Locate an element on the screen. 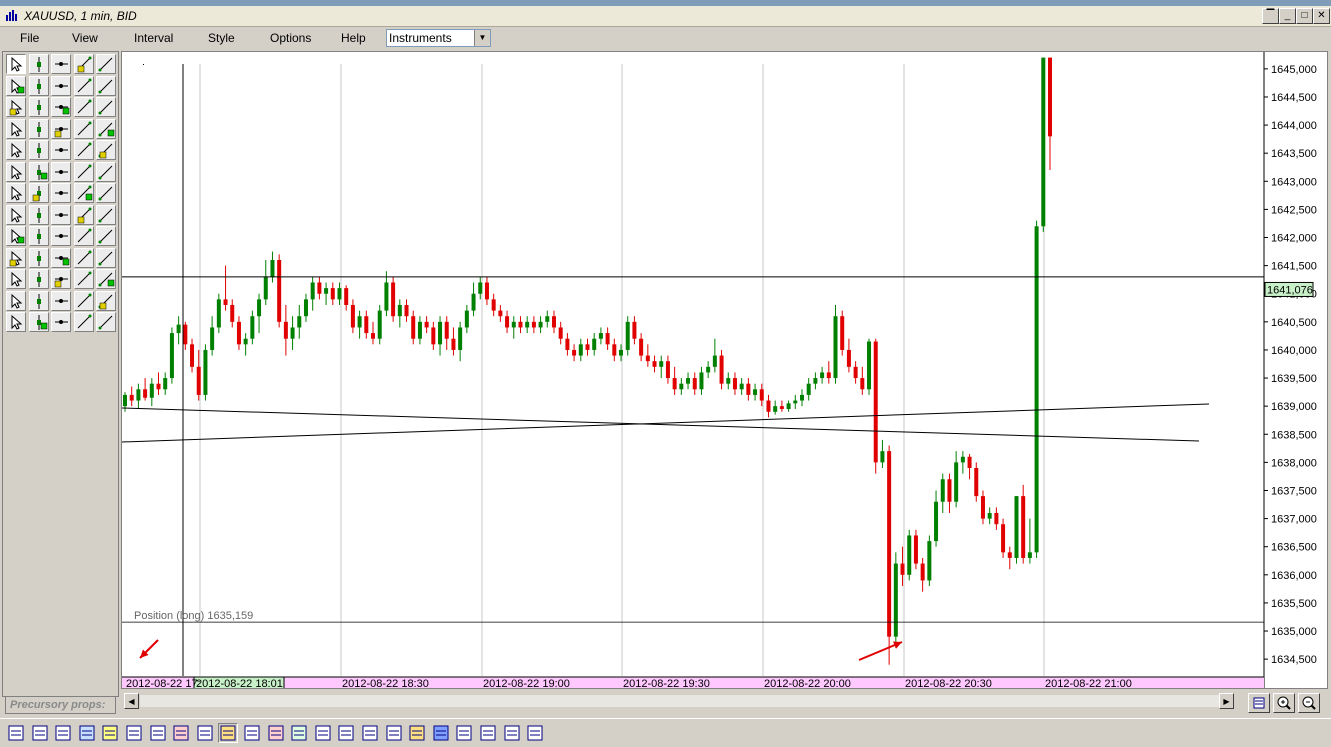 The height and width of the screenshot is (747, 1331). period-button is located at coordinates (205, 733).